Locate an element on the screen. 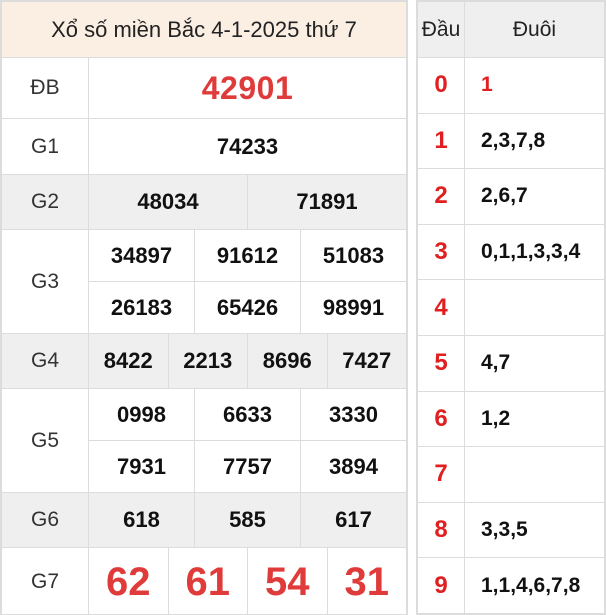 The width and height of the screenshot is (606, 615). g7-number: 62 is located at coordinates (128, 581).